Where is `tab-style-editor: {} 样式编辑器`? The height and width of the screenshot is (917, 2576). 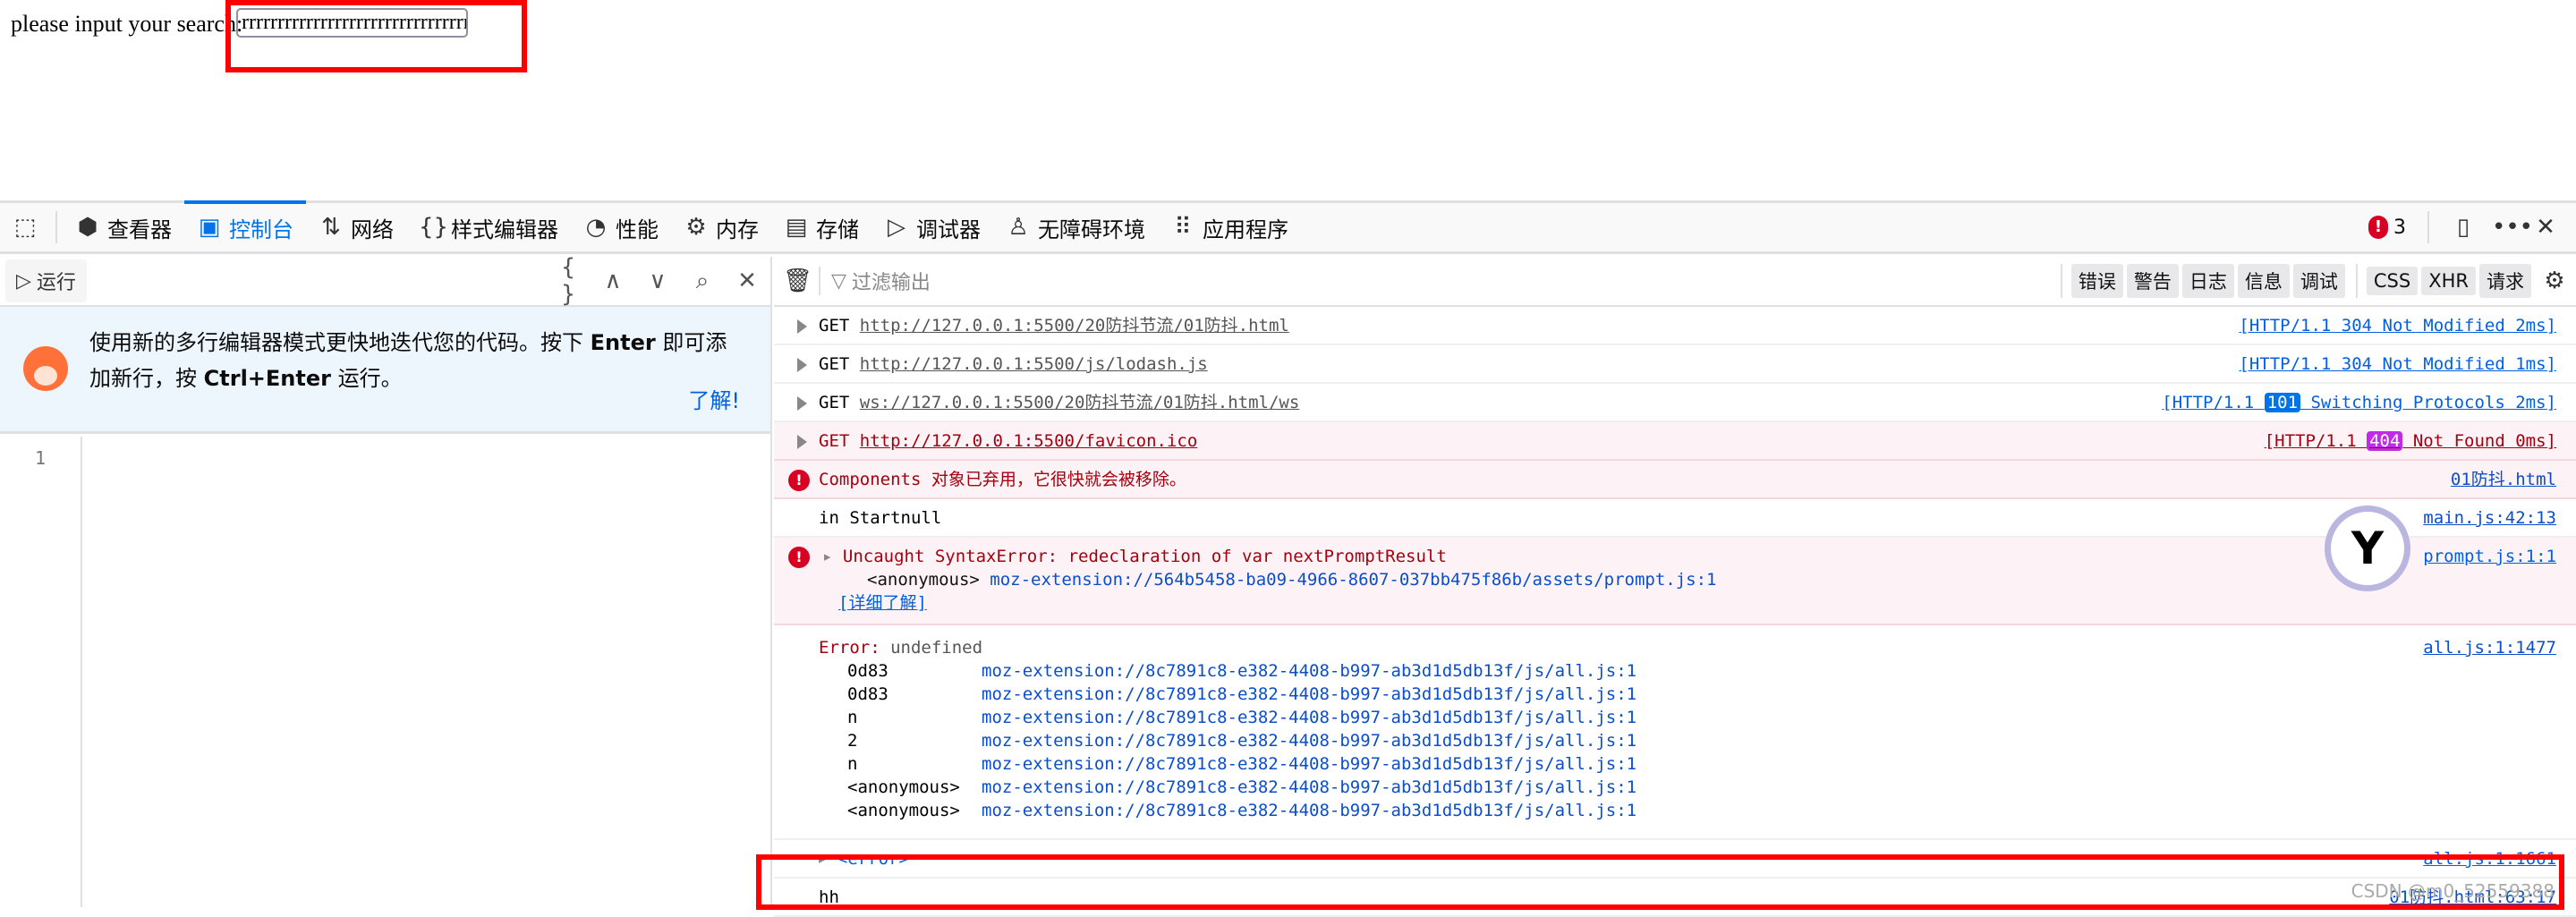
tab-style-editor: {} 样式编辑器 is located at coordinates (488, 227).